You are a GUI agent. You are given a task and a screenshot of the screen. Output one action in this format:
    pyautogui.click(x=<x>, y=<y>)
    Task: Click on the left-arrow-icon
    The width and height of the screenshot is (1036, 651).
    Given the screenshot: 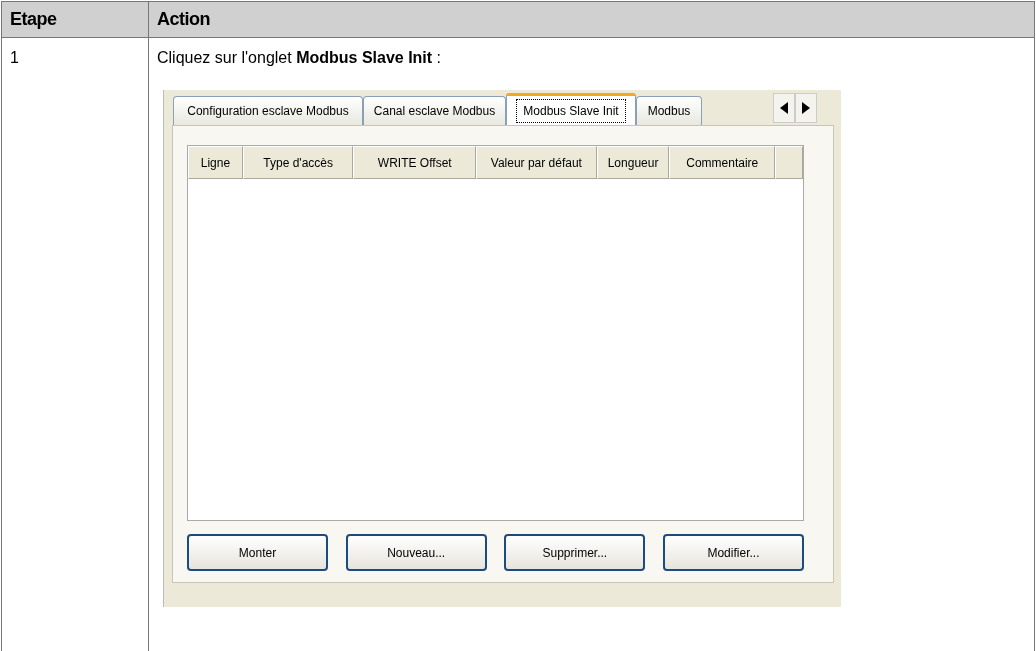 What is the action you would take?
    pyautogui.click(x=784, y=108)
    